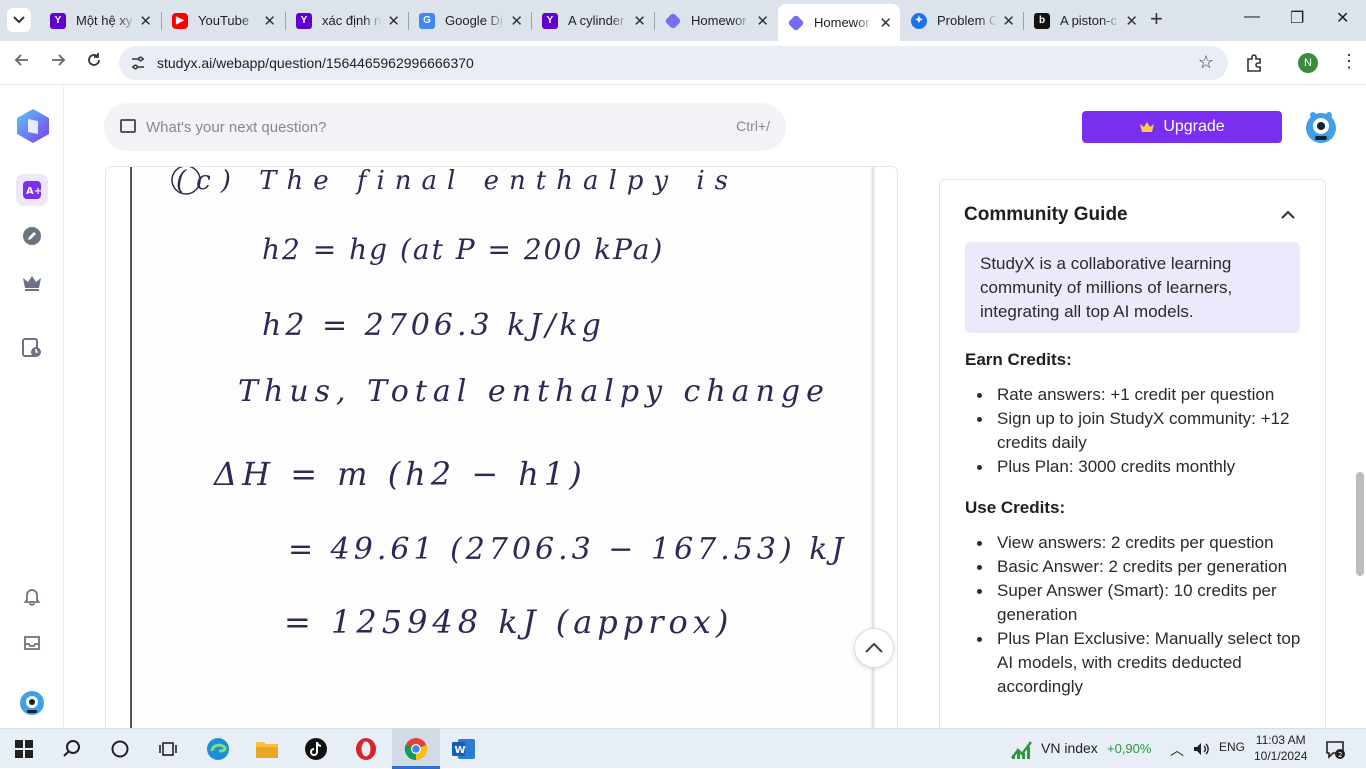 The width and height of the screenshot is (1366, 769). Describe the element at coordinates (1046, 214) in the screenshot. I see `community-guide-title: Community Guide` at that location.